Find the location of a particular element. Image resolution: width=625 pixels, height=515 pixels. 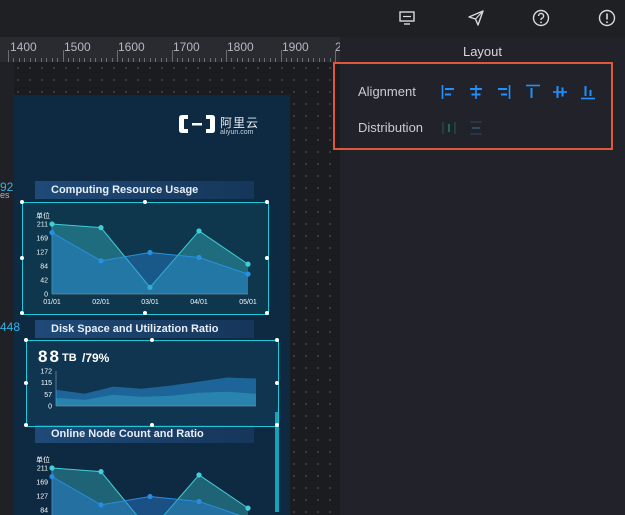

y-tick-label: 127 is located at coordinates (42, 497).